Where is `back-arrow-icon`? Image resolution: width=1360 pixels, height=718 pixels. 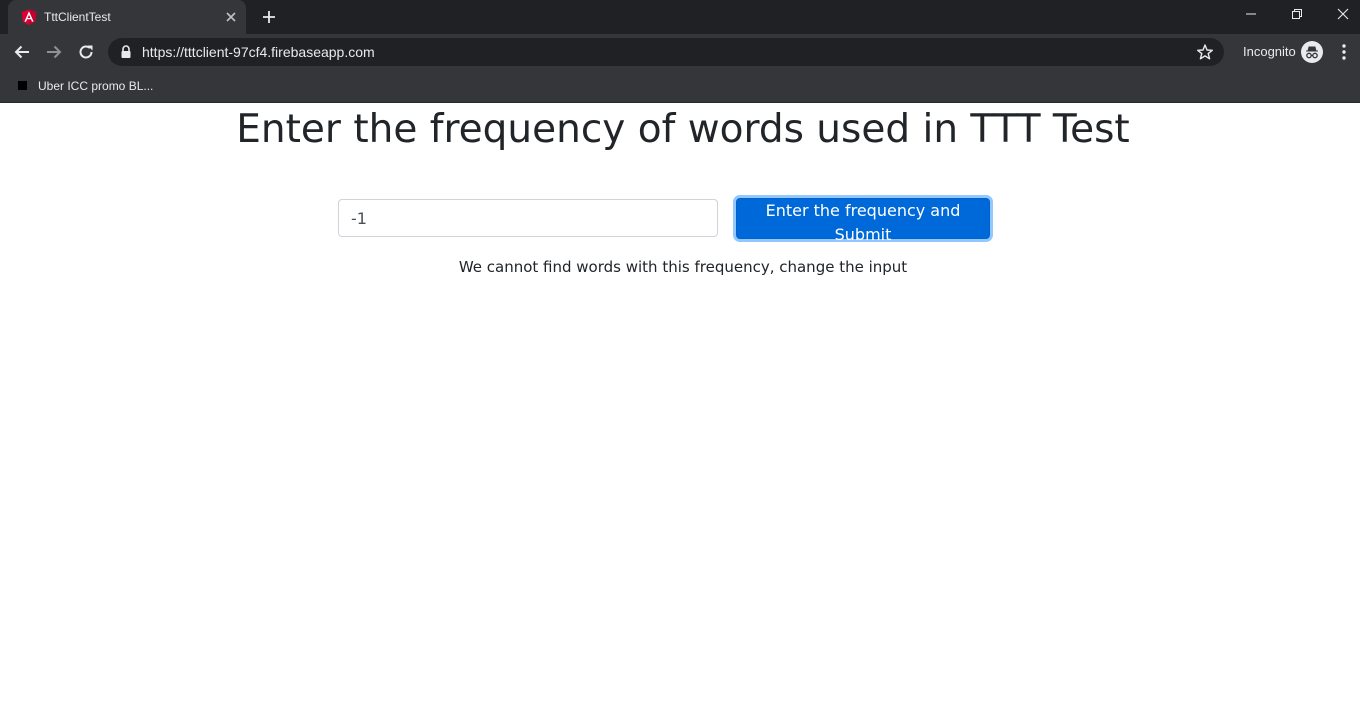 back-arrow-icon is located at coordinates (21, 52).